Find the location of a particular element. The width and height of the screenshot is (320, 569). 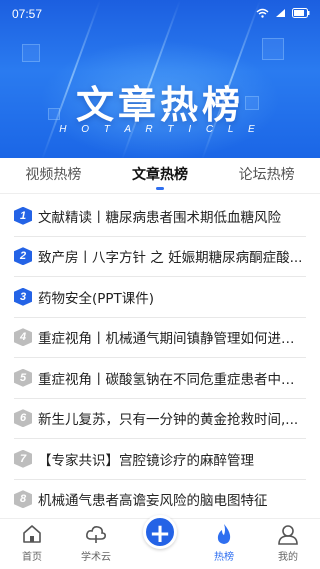

nav-add: + is located at coordinates (160, 542).